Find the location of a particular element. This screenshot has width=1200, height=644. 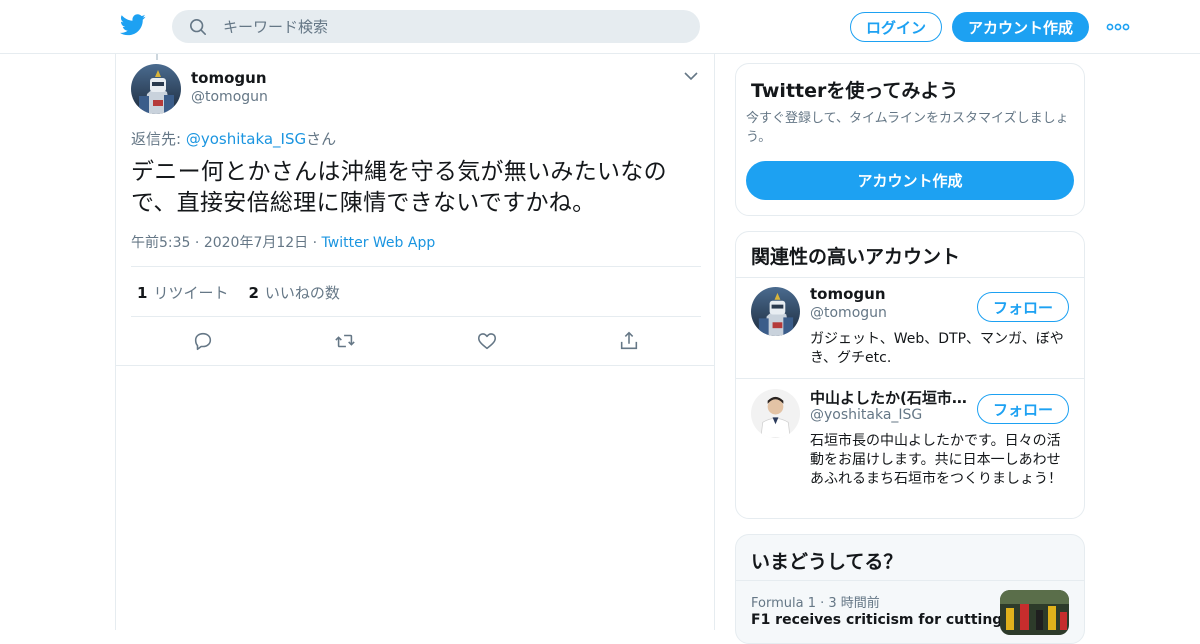

tweet-metadata: 午前5:35 · 2020年7月12日 · Twitter Web App is located at coordinates (283, 242).